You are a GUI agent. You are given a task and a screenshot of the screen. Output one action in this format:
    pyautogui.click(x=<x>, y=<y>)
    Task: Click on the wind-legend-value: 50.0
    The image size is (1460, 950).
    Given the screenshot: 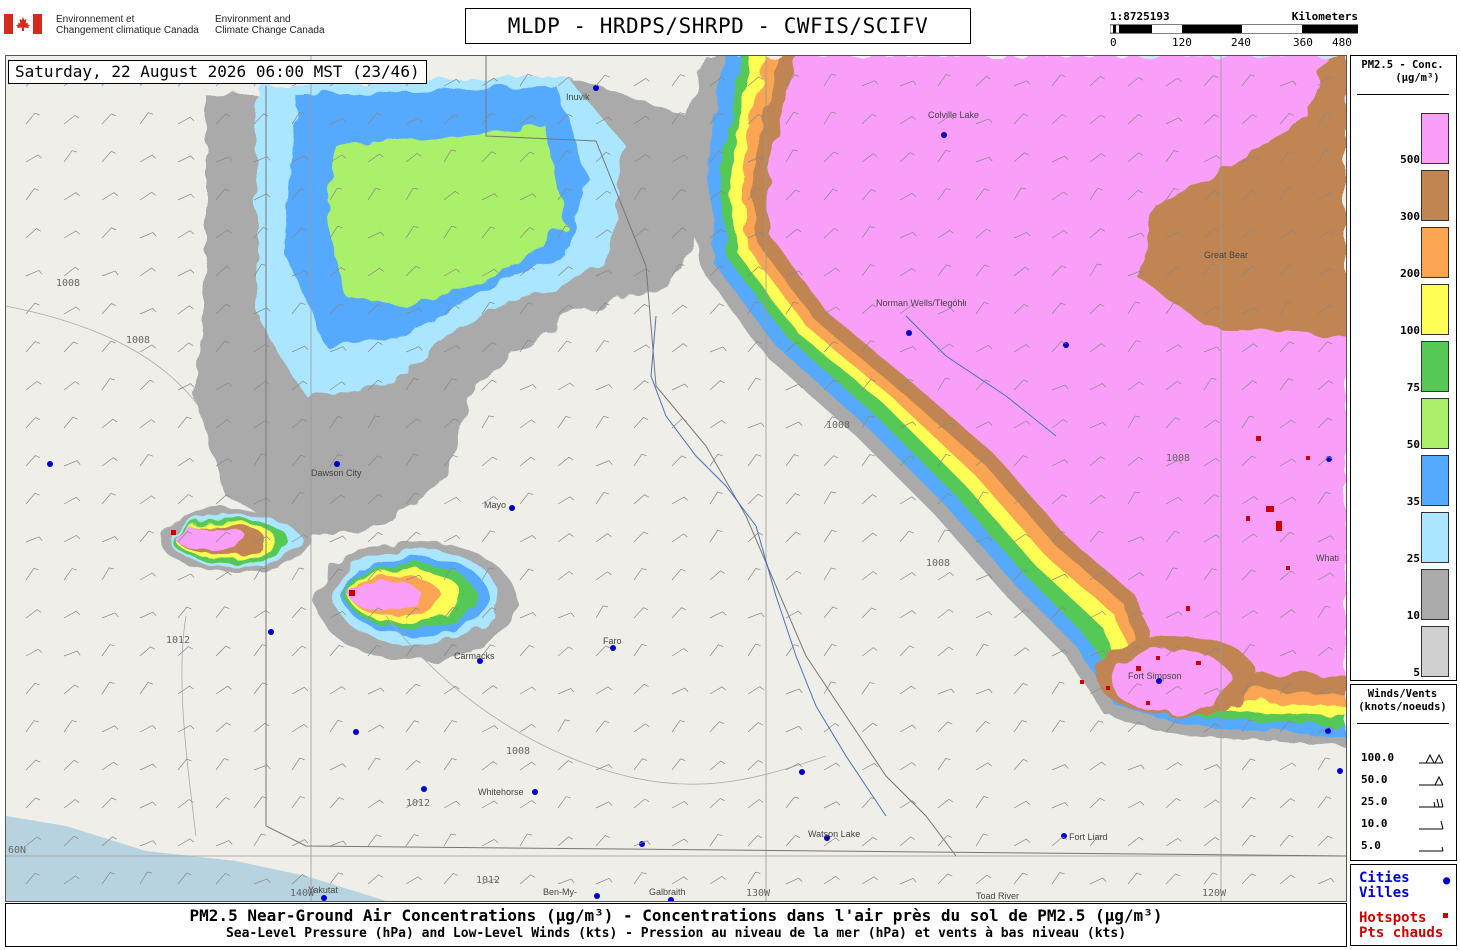 What is the action you would take?
    pyautogui.click(x=1374, y=779)
    